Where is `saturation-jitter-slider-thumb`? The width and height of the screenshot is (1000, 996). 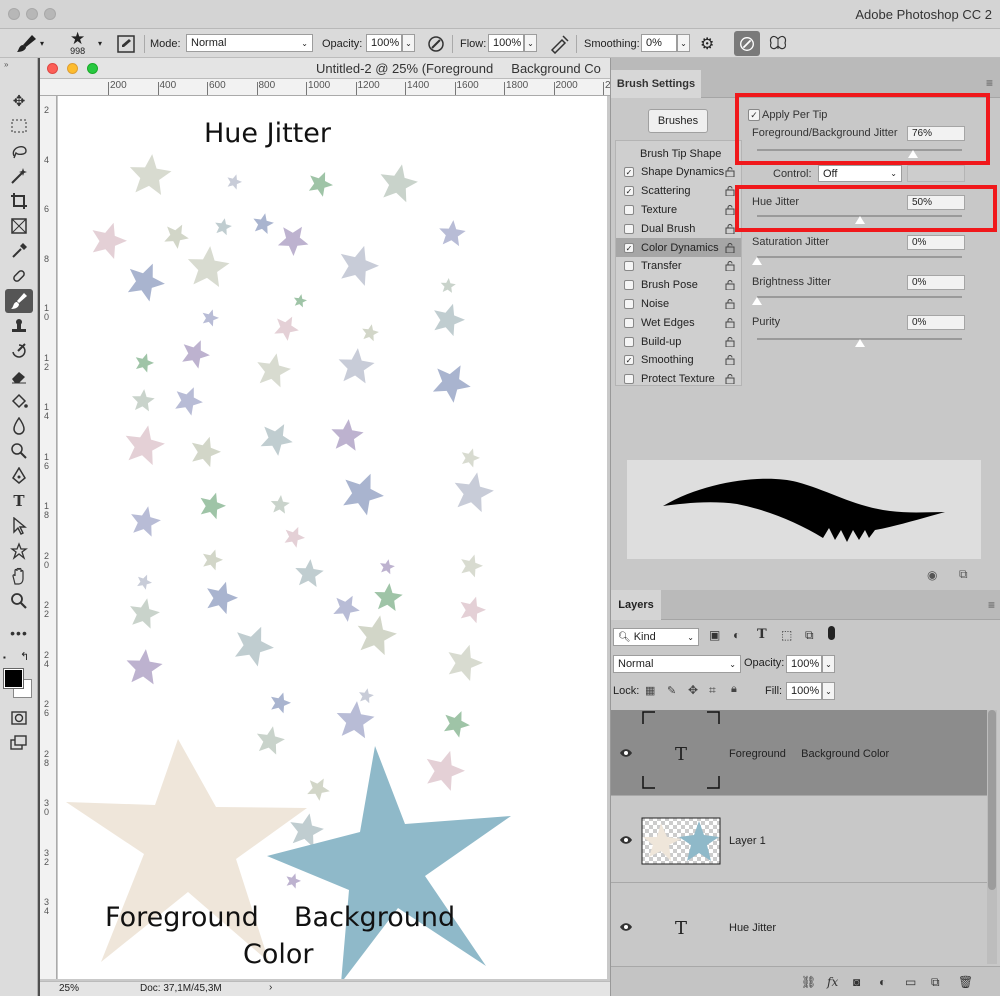 saturation-jitter-slider-thumb is located at coordinates (757, 261).